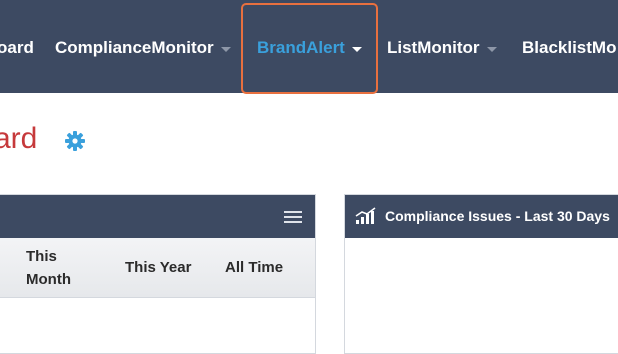 Image resolution: width=618 pixels, height=354 pixels. Describe the element at coordinates (157, 216) in the screenshot. I see `stats-panel-header` at that location.